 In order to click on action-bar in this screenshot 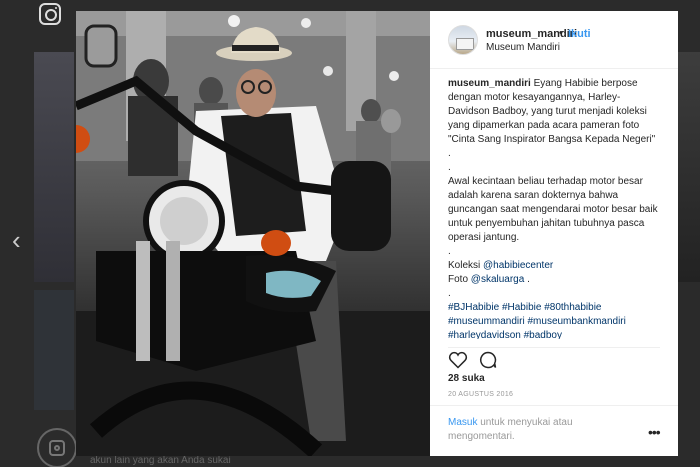, I will do `click(554, 359)`.